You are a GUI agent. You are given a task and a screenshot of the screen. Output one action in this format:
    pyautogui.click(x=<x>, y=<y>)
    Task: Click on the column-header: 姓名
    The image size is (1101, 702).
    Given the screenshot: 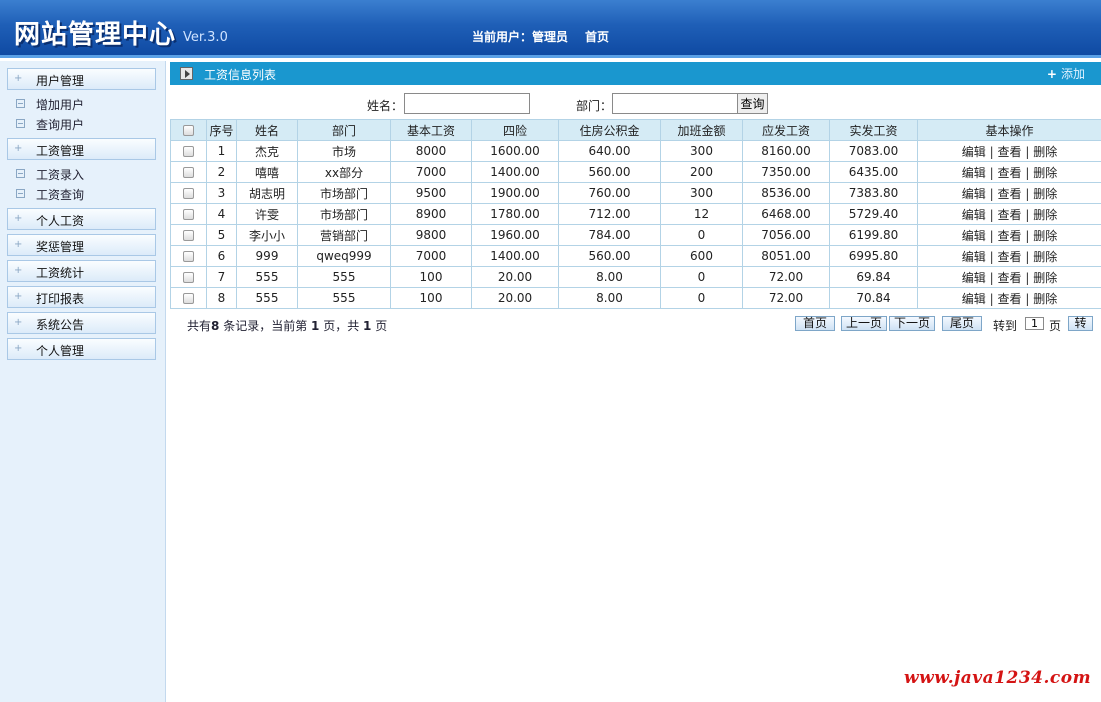 What is the action you would take?
    pyautogui.click(x=267, y=130)
    